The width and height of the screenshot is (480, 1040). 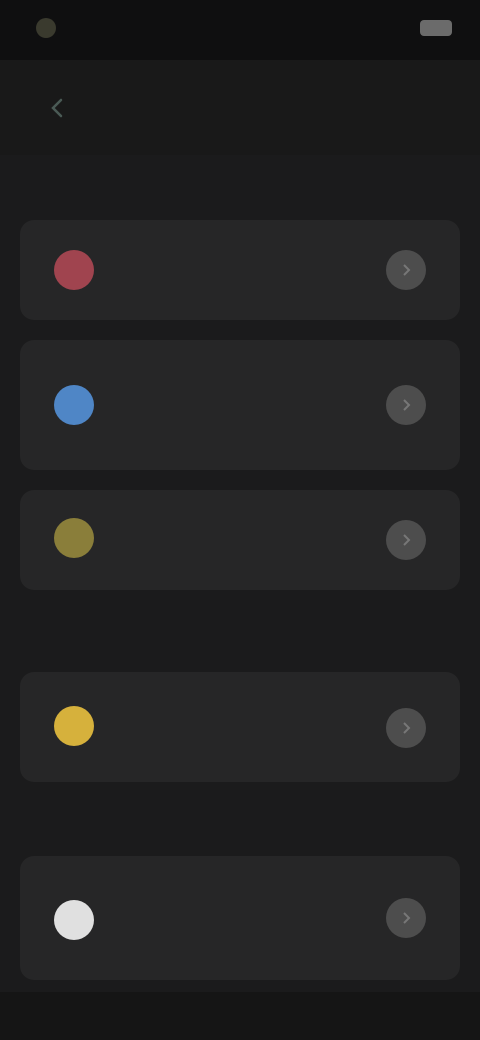 I want to click on status-left, so click(x=51, y=28).